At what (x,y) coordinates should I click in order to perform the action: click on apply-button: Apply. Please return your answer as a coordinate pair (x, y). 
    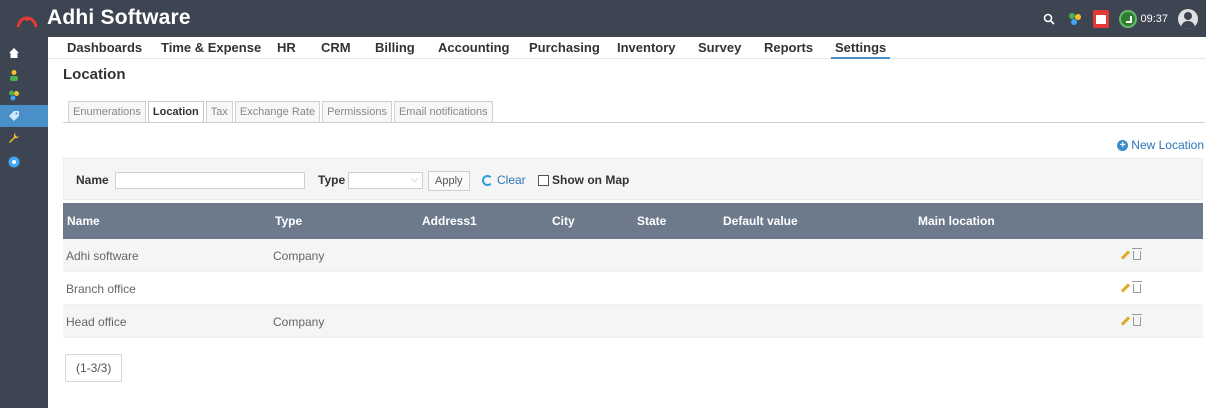
    Looking at the image, I should click on (449, 181).